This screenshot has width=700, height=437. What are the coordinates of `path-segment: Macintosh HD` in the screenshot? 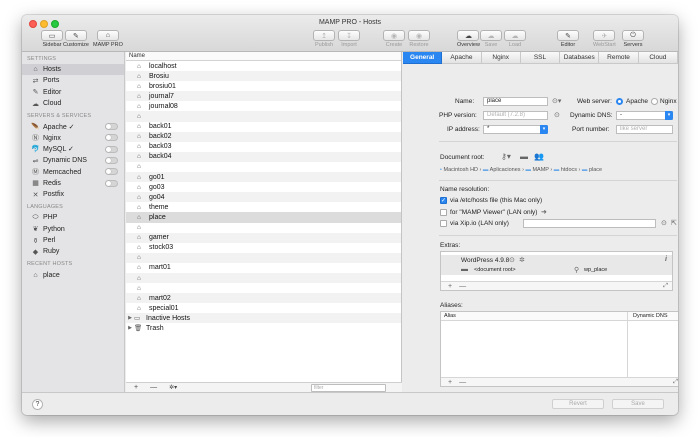 It's located at (460, 170).